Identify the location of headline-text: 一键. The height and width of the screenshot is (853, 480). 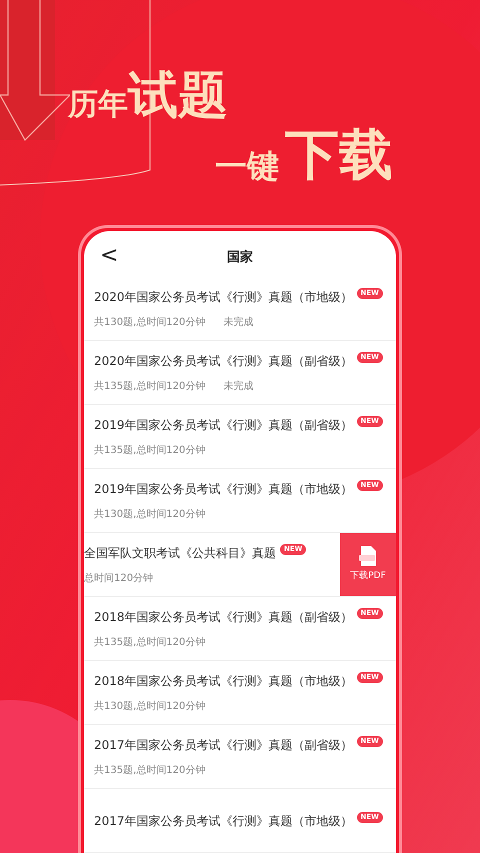
(247, 166).